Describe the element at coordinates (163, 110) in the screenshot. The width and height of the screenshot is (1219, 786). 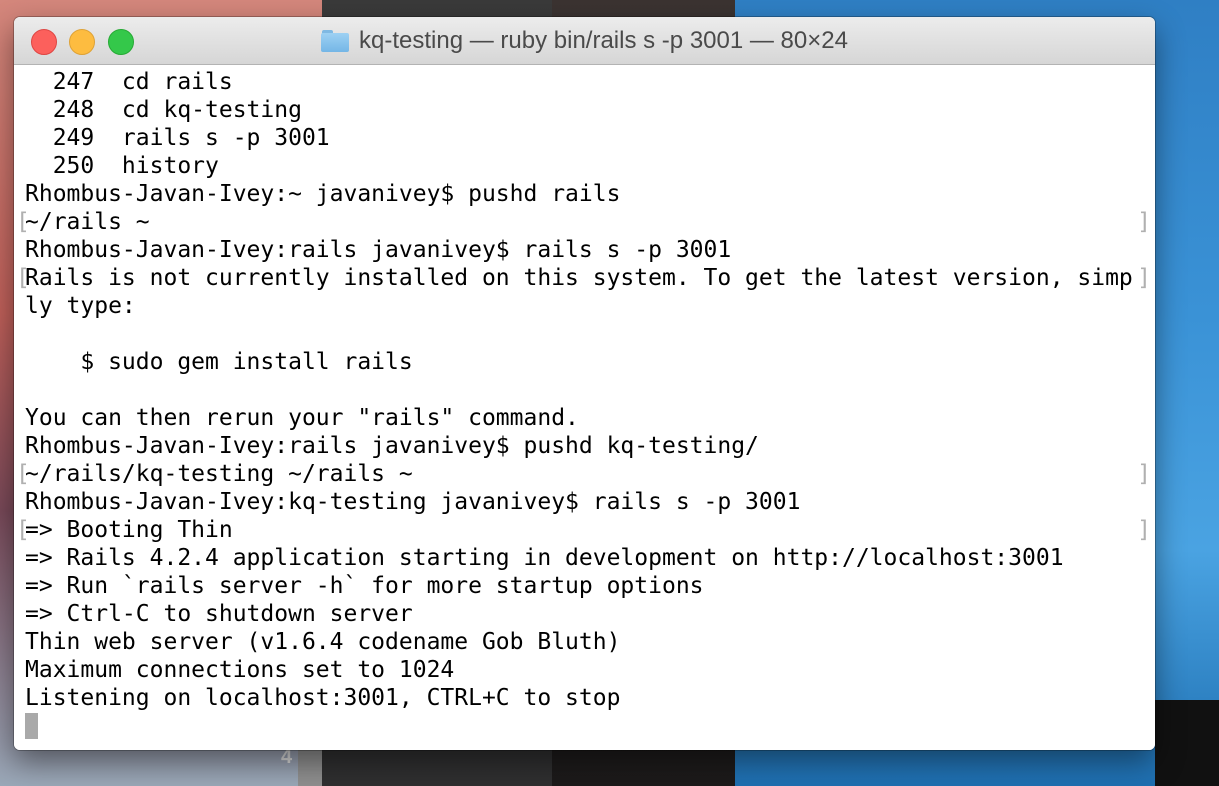
I see `terminal-line: 248 cd kq-testing` at that location.